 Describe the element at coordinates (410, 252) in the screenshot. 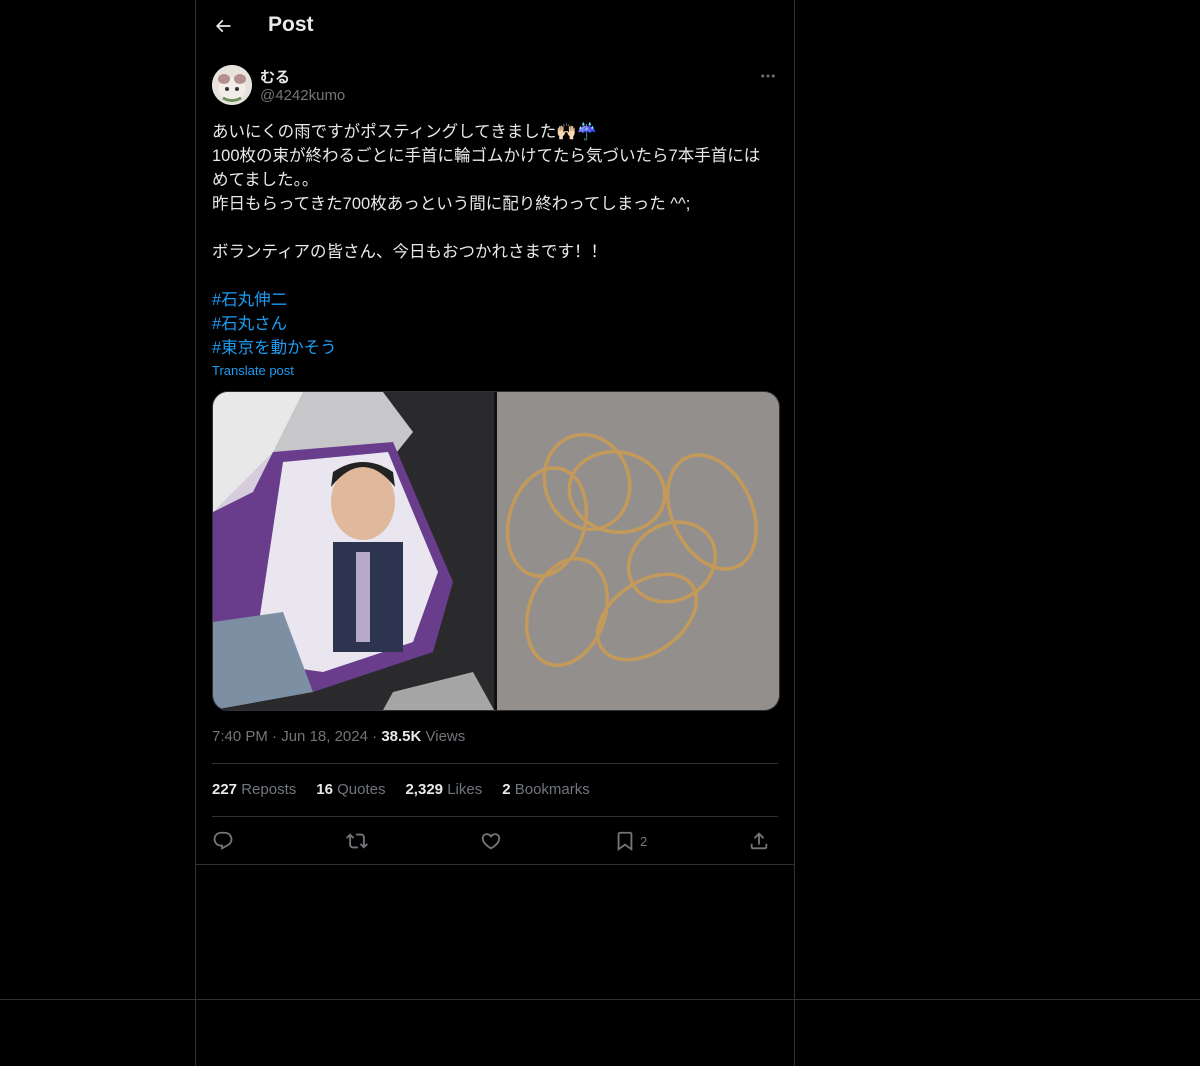

I see `post-line: ボランティアの皆さん、今日もおつかれさまです！！` at that location.